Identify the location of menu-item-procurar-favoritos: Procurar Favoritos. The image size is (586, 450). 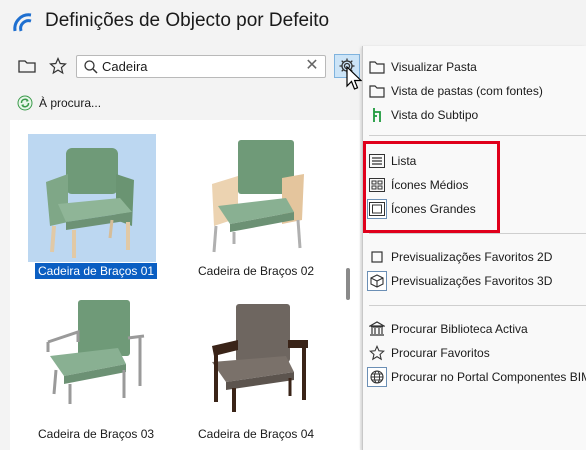
(474, 353).